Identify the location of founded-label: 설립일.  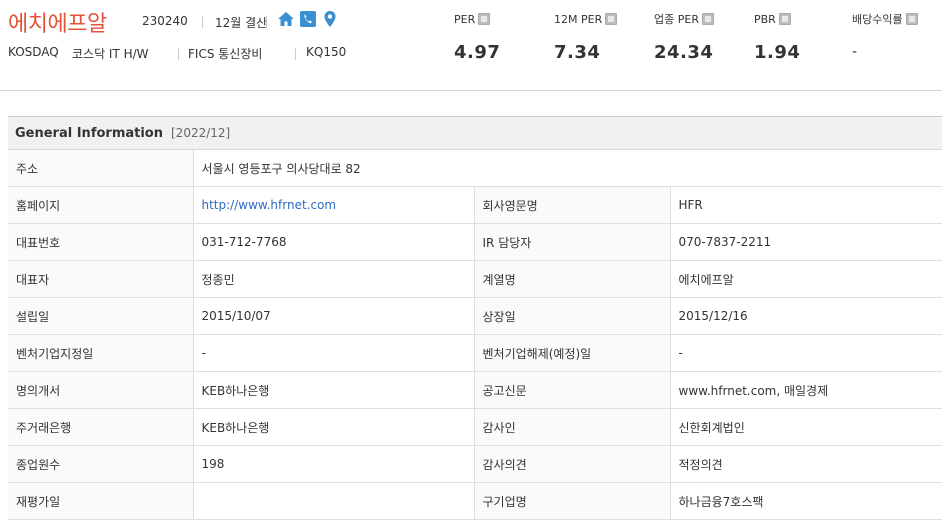
(100, 316).